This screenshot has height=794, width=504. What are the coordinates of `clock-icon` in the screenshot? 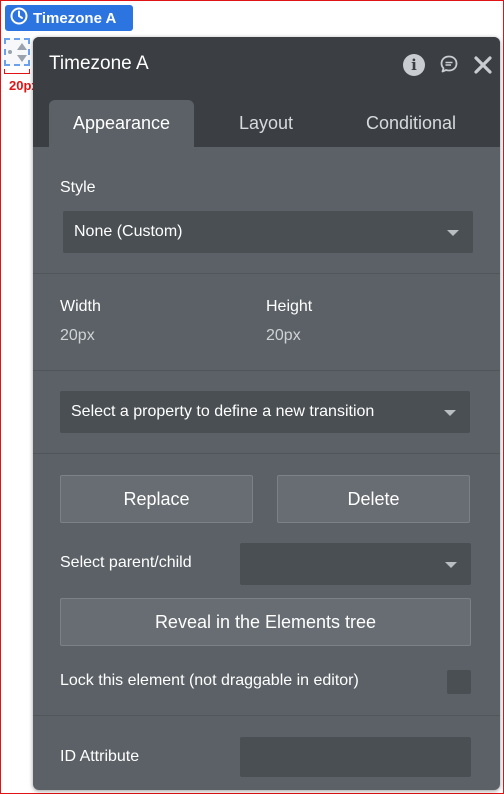 It's located at (19, 18).